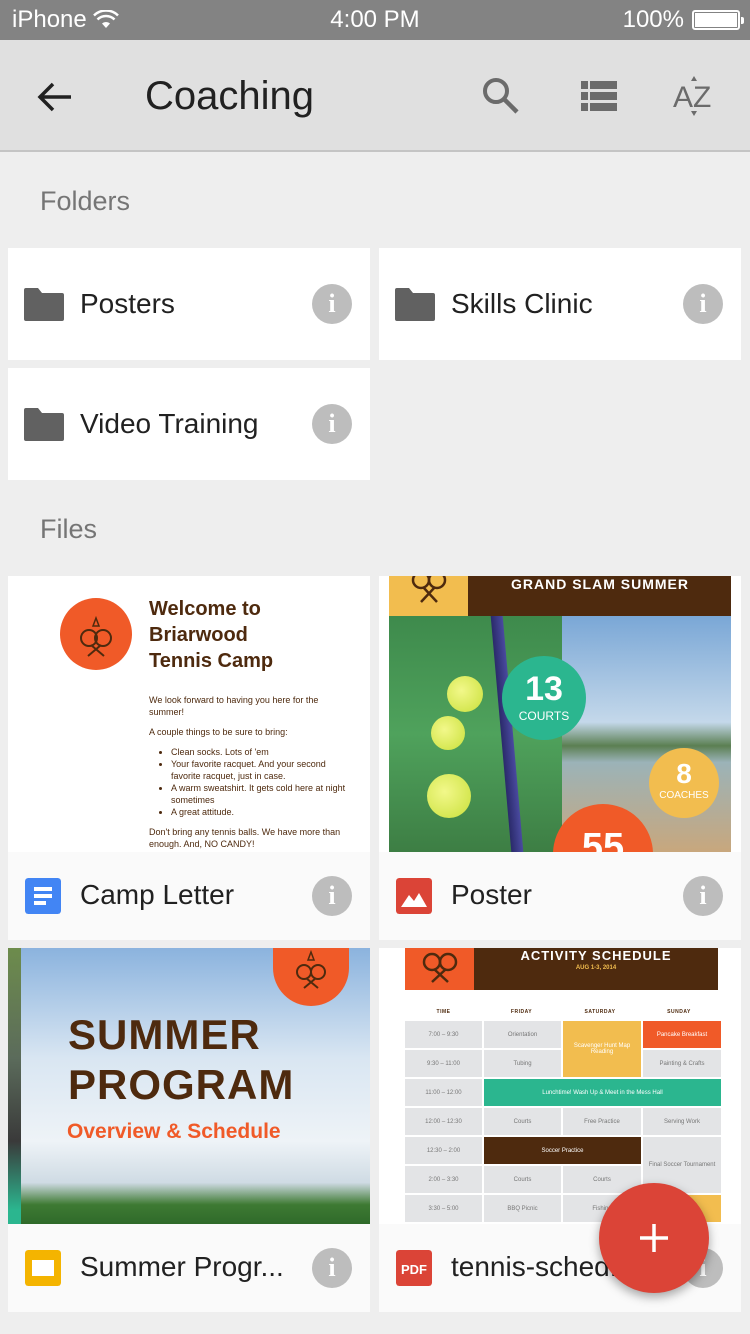 The height and width of the screenshot is (1334, 750). Describe the element at coordinates (127, 303) in the screenshot. I see `folder-name: Posters` at that location.